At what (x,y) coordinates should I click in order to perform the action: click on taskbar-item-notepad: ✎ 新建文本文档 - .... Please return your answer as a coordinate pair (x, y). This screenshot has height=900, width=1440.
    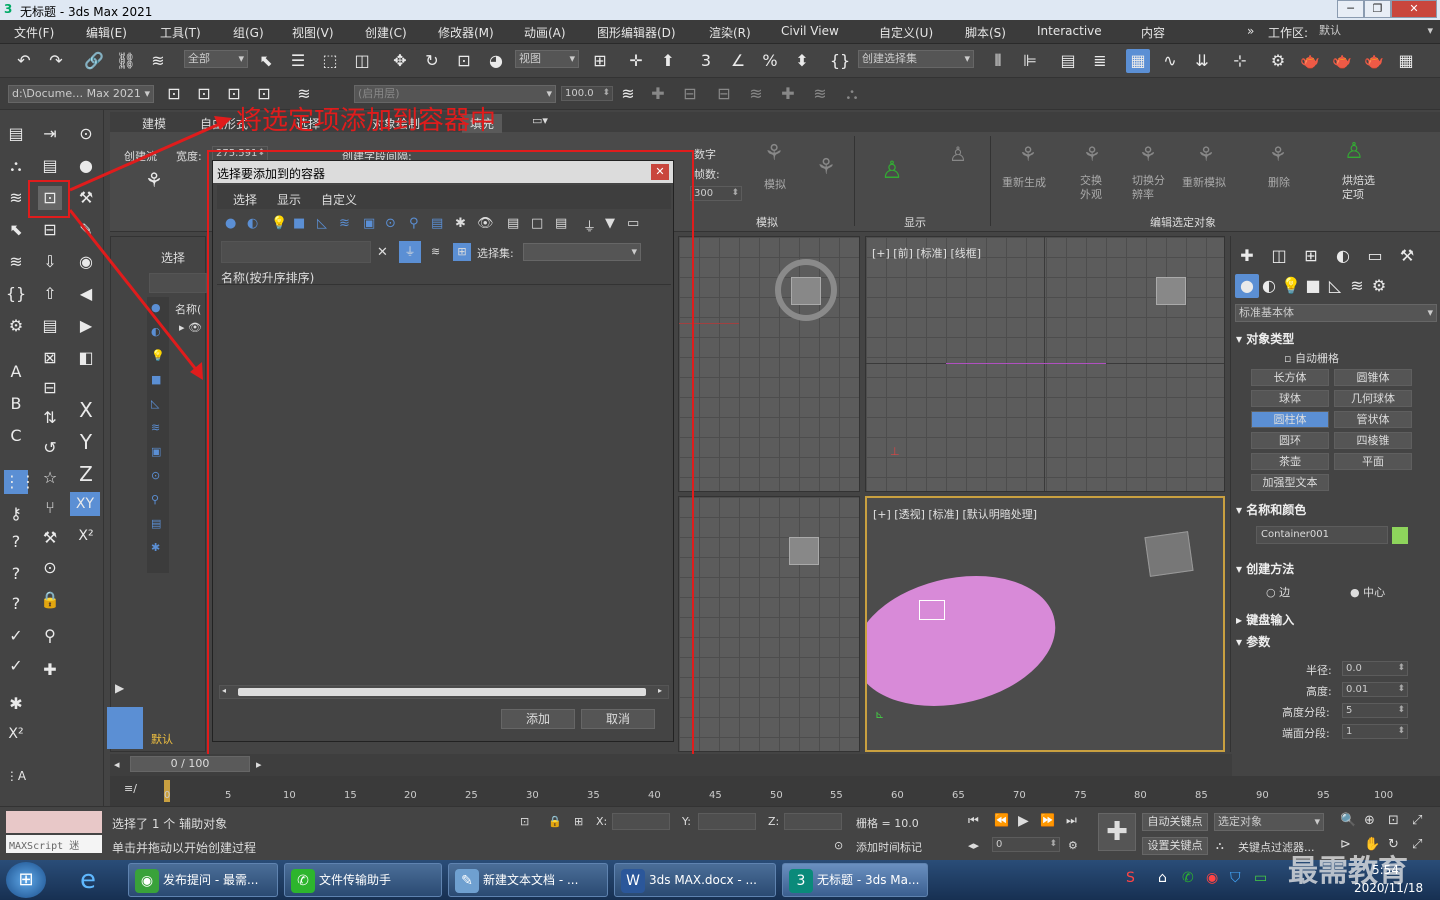
    Looking at the image, I should click on (528, 880).